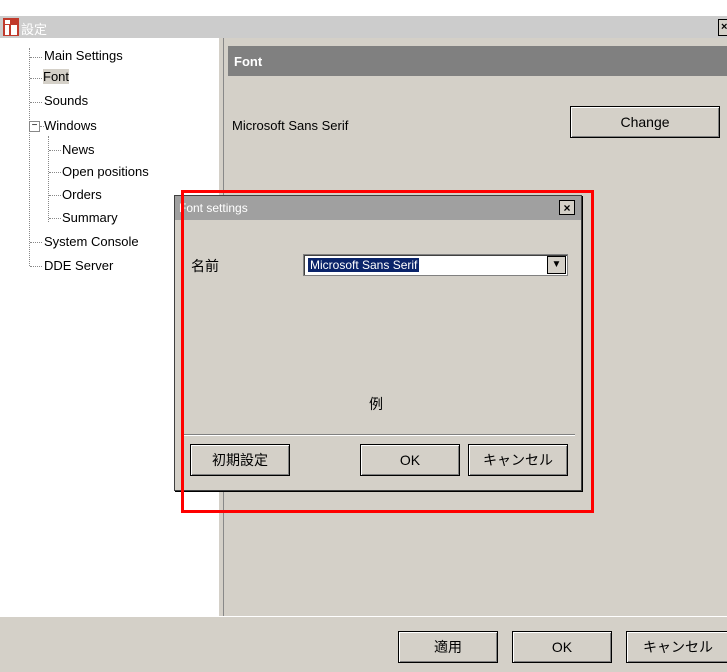 This screenshot has width=727, height=672. I want to click on tree-item-main-settings: Main Settings, so click(83, 55).